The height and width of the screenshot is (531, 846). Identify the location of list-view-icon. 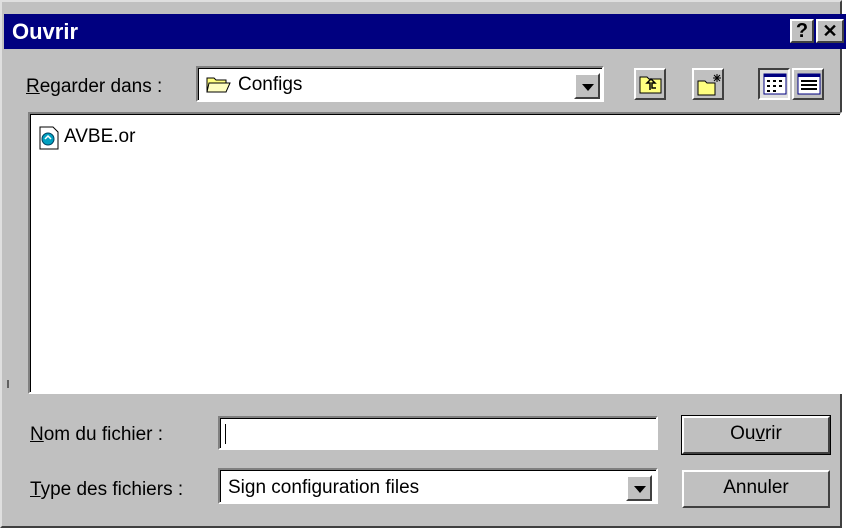
(775, 84).